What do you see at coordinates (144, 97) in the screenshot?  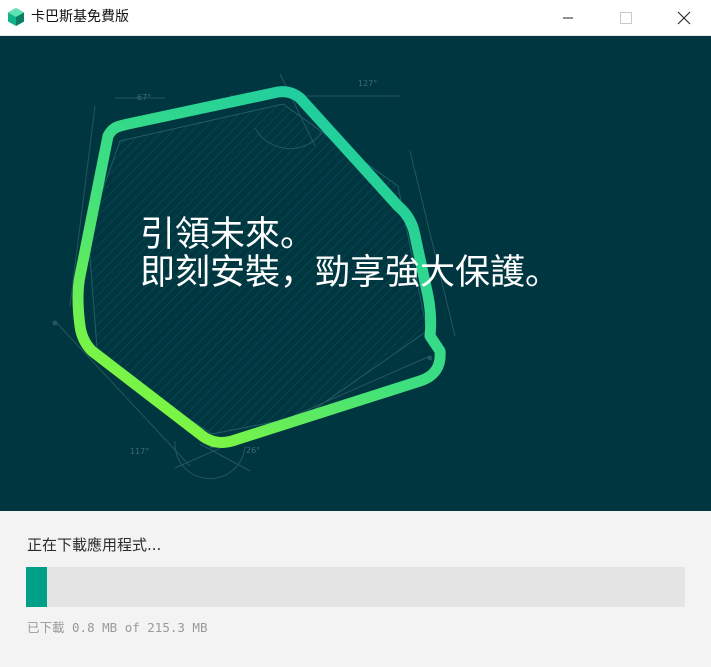 I see `angle-label-67: 67°` at bounding box center [144, 97].